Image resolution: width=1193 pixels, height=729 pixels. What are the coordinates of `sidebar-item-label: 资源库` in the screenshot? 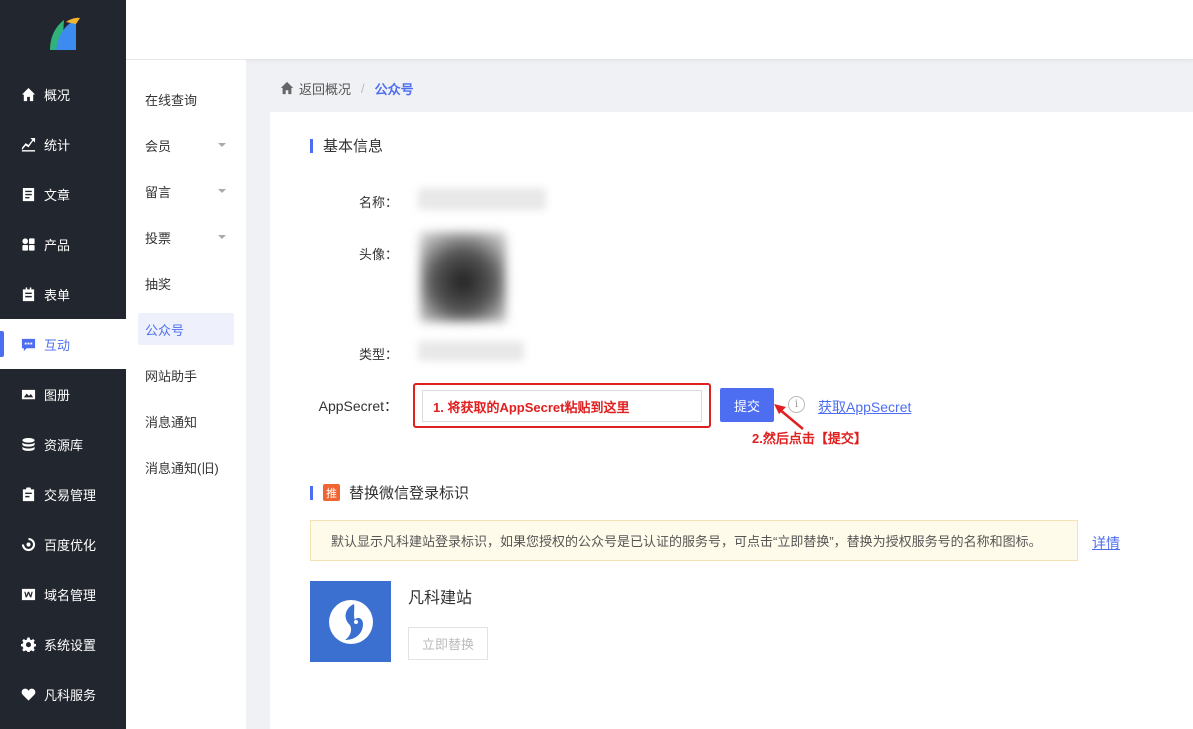 It's located at (64, 445).